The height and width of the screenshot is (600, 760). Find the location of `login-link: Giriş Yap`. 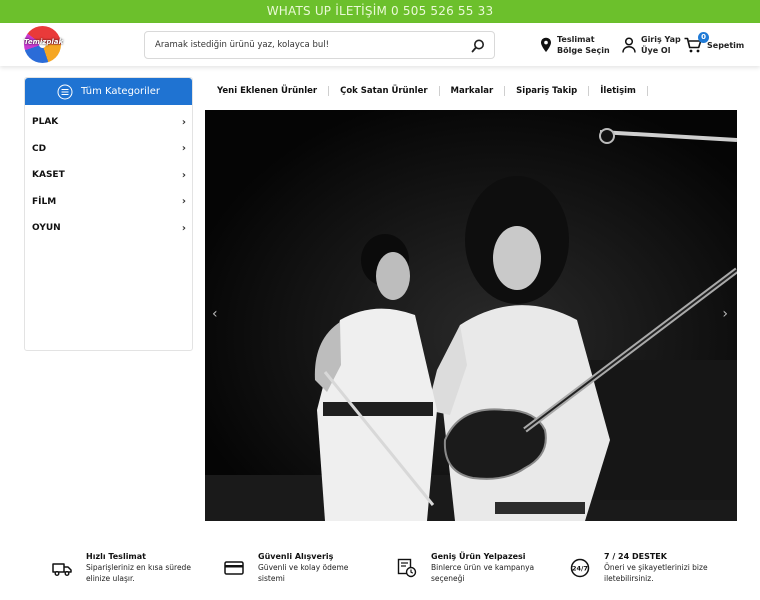

login-link: Giriş Yap is located at coordinates (661, 39).